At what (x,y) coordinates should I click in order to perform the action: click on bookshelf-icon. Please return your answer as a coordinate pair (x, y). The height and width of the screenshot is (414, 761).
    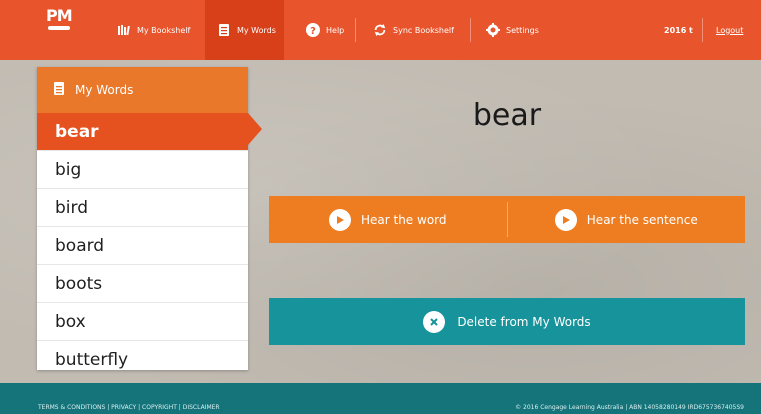
    Looking at the image, I should click on (124, 30).